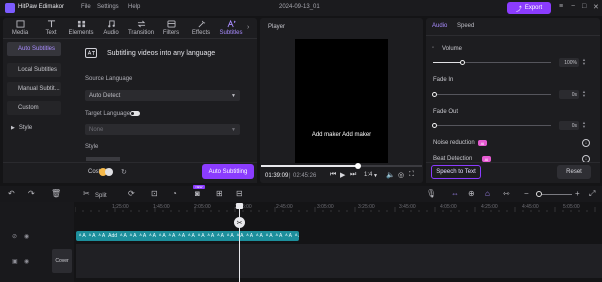 The width and height of the screenshot is (602, 282). Describe the element at coordinates (103, 159) in the screenshot. I see `style-preview` at that location.